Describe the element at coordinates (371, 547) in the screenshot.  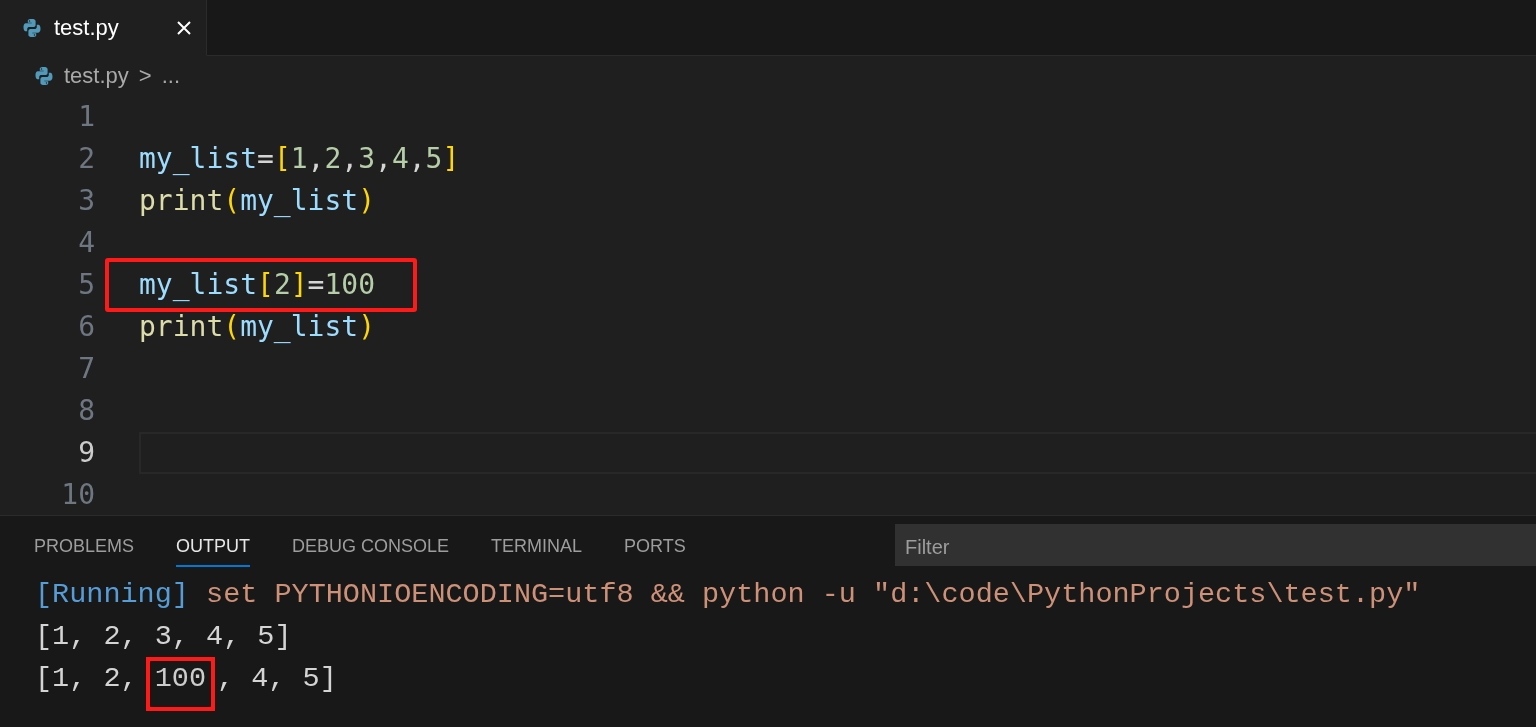
I see `panel-tab: DEBUG CONSOLE` at that location.